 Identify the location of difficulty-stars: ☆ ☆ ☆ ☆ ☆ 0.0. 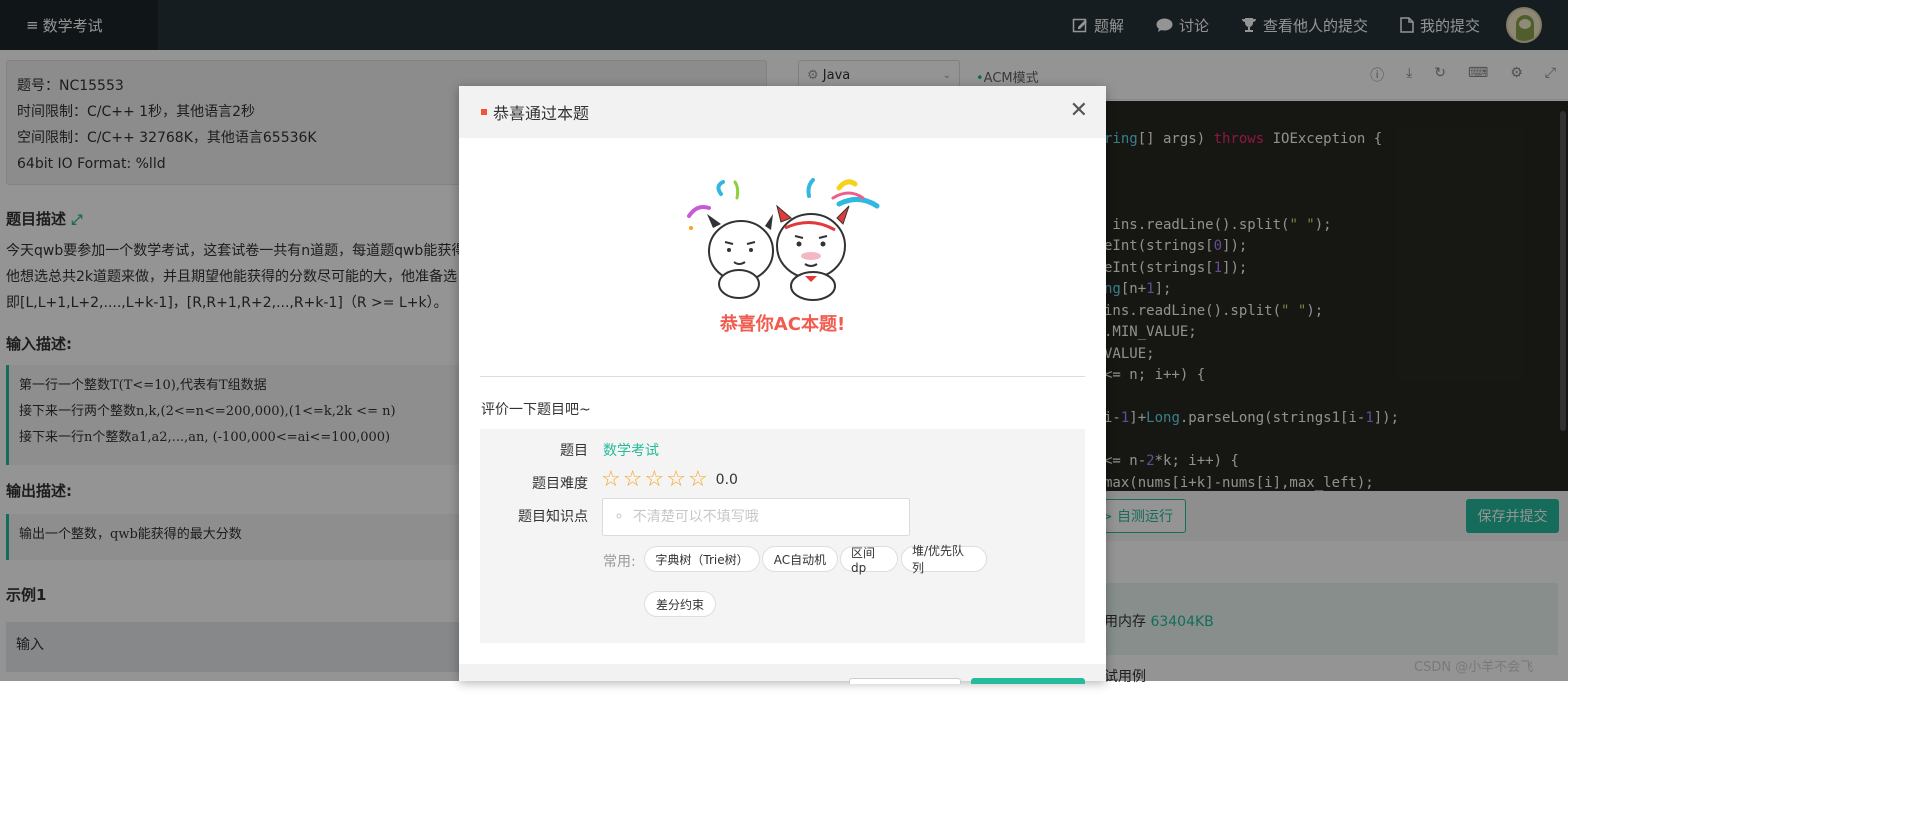
(669, 480).